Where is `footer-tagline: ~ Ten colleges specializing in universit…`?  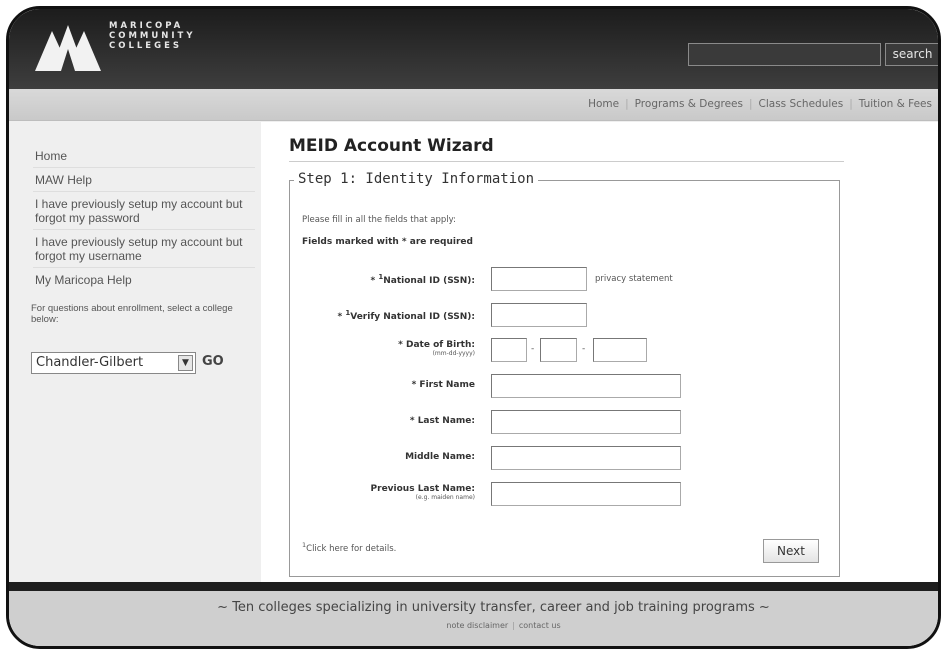 footer-tagline: ~ Ten colleges specializing in universit… is located at coordinates (493, 607).